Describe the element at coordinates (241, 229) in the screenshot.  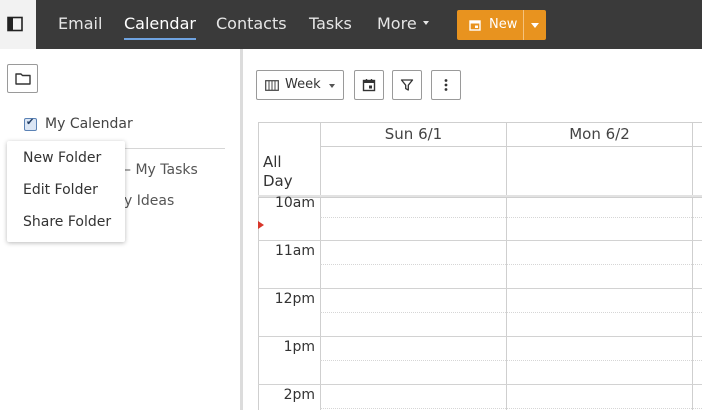
I see `panel-resize-handle` at that location.